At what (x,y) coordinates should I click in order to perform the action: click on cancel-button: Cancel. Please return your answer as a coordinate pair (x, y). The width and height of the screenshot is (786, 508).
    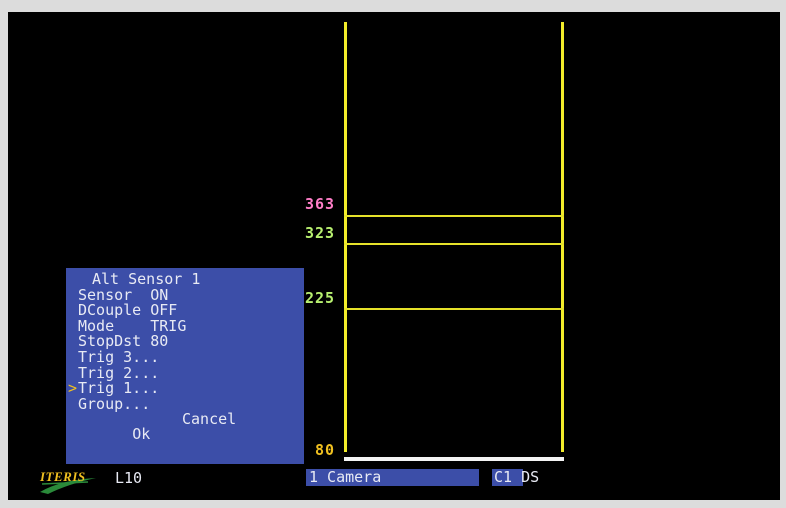
    Looking at the image, I should click on (209, 419).